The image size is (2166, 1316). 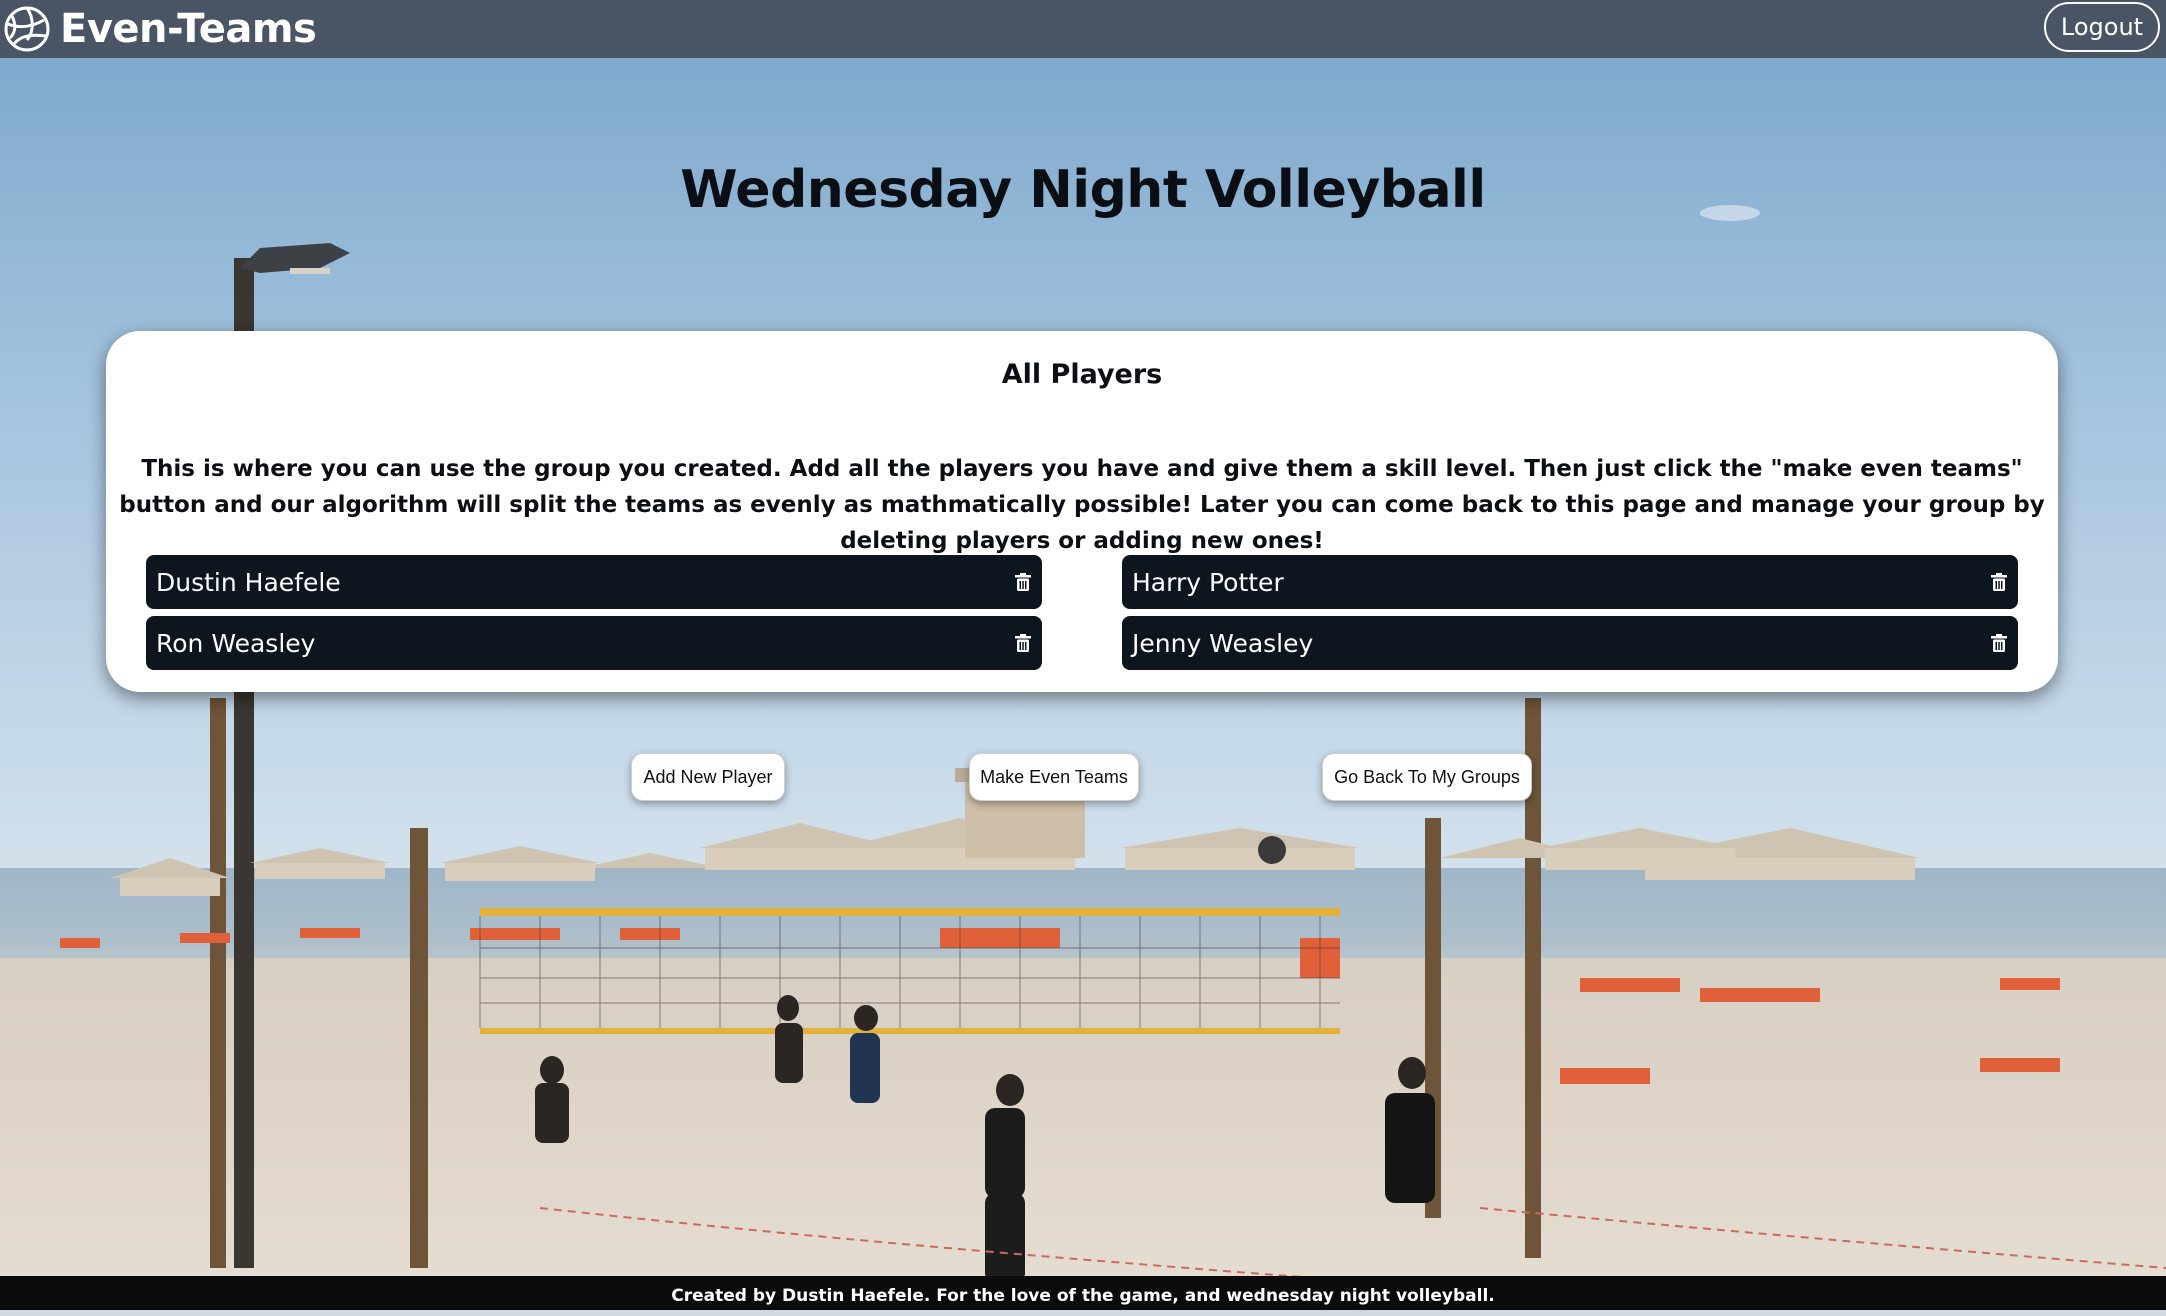 I want to click on player-name: Ron Weasley, so click(x=236, y=643).